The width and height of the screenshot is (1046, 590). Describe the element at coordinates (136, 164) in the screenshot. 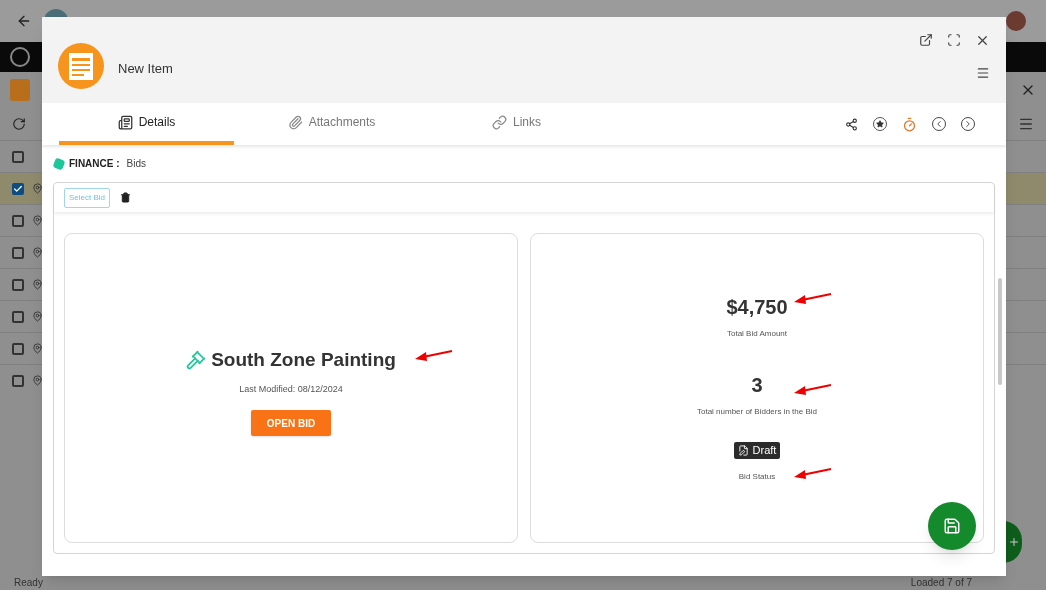

I see `module-value: Bids` at that location.